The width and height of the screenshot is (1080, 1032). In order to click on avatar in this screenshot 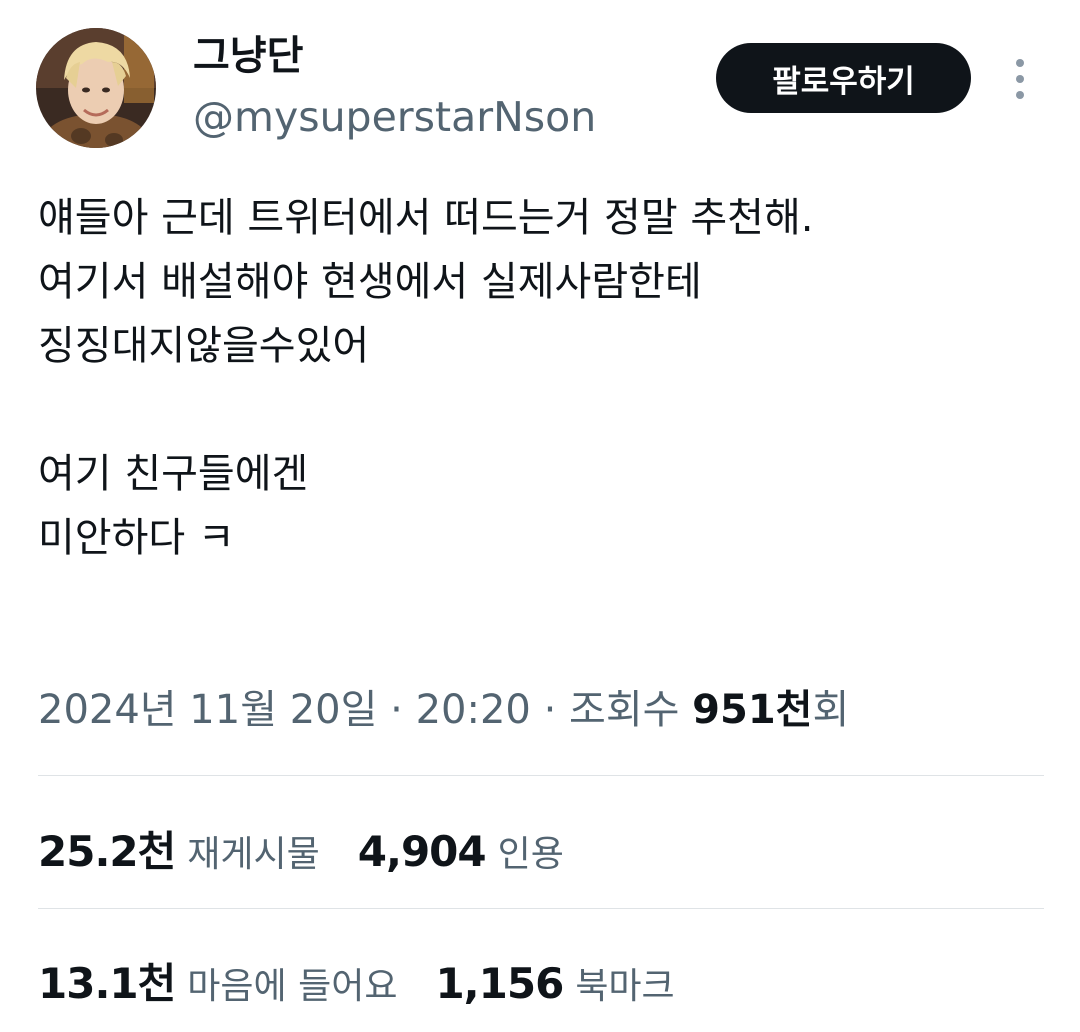, I will do `click(96, 88)`.